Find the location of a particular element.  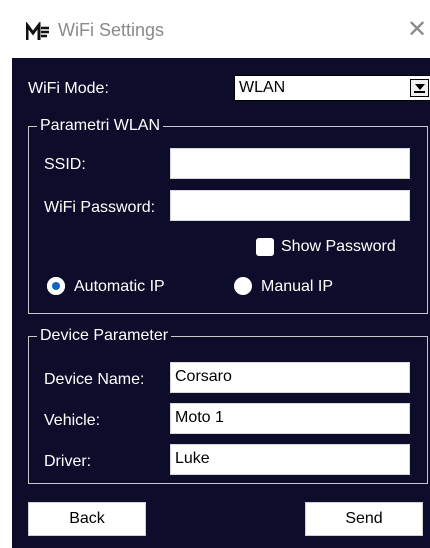

title-bar: WiFi Settings ✕ is located at coordinates (215, 29).